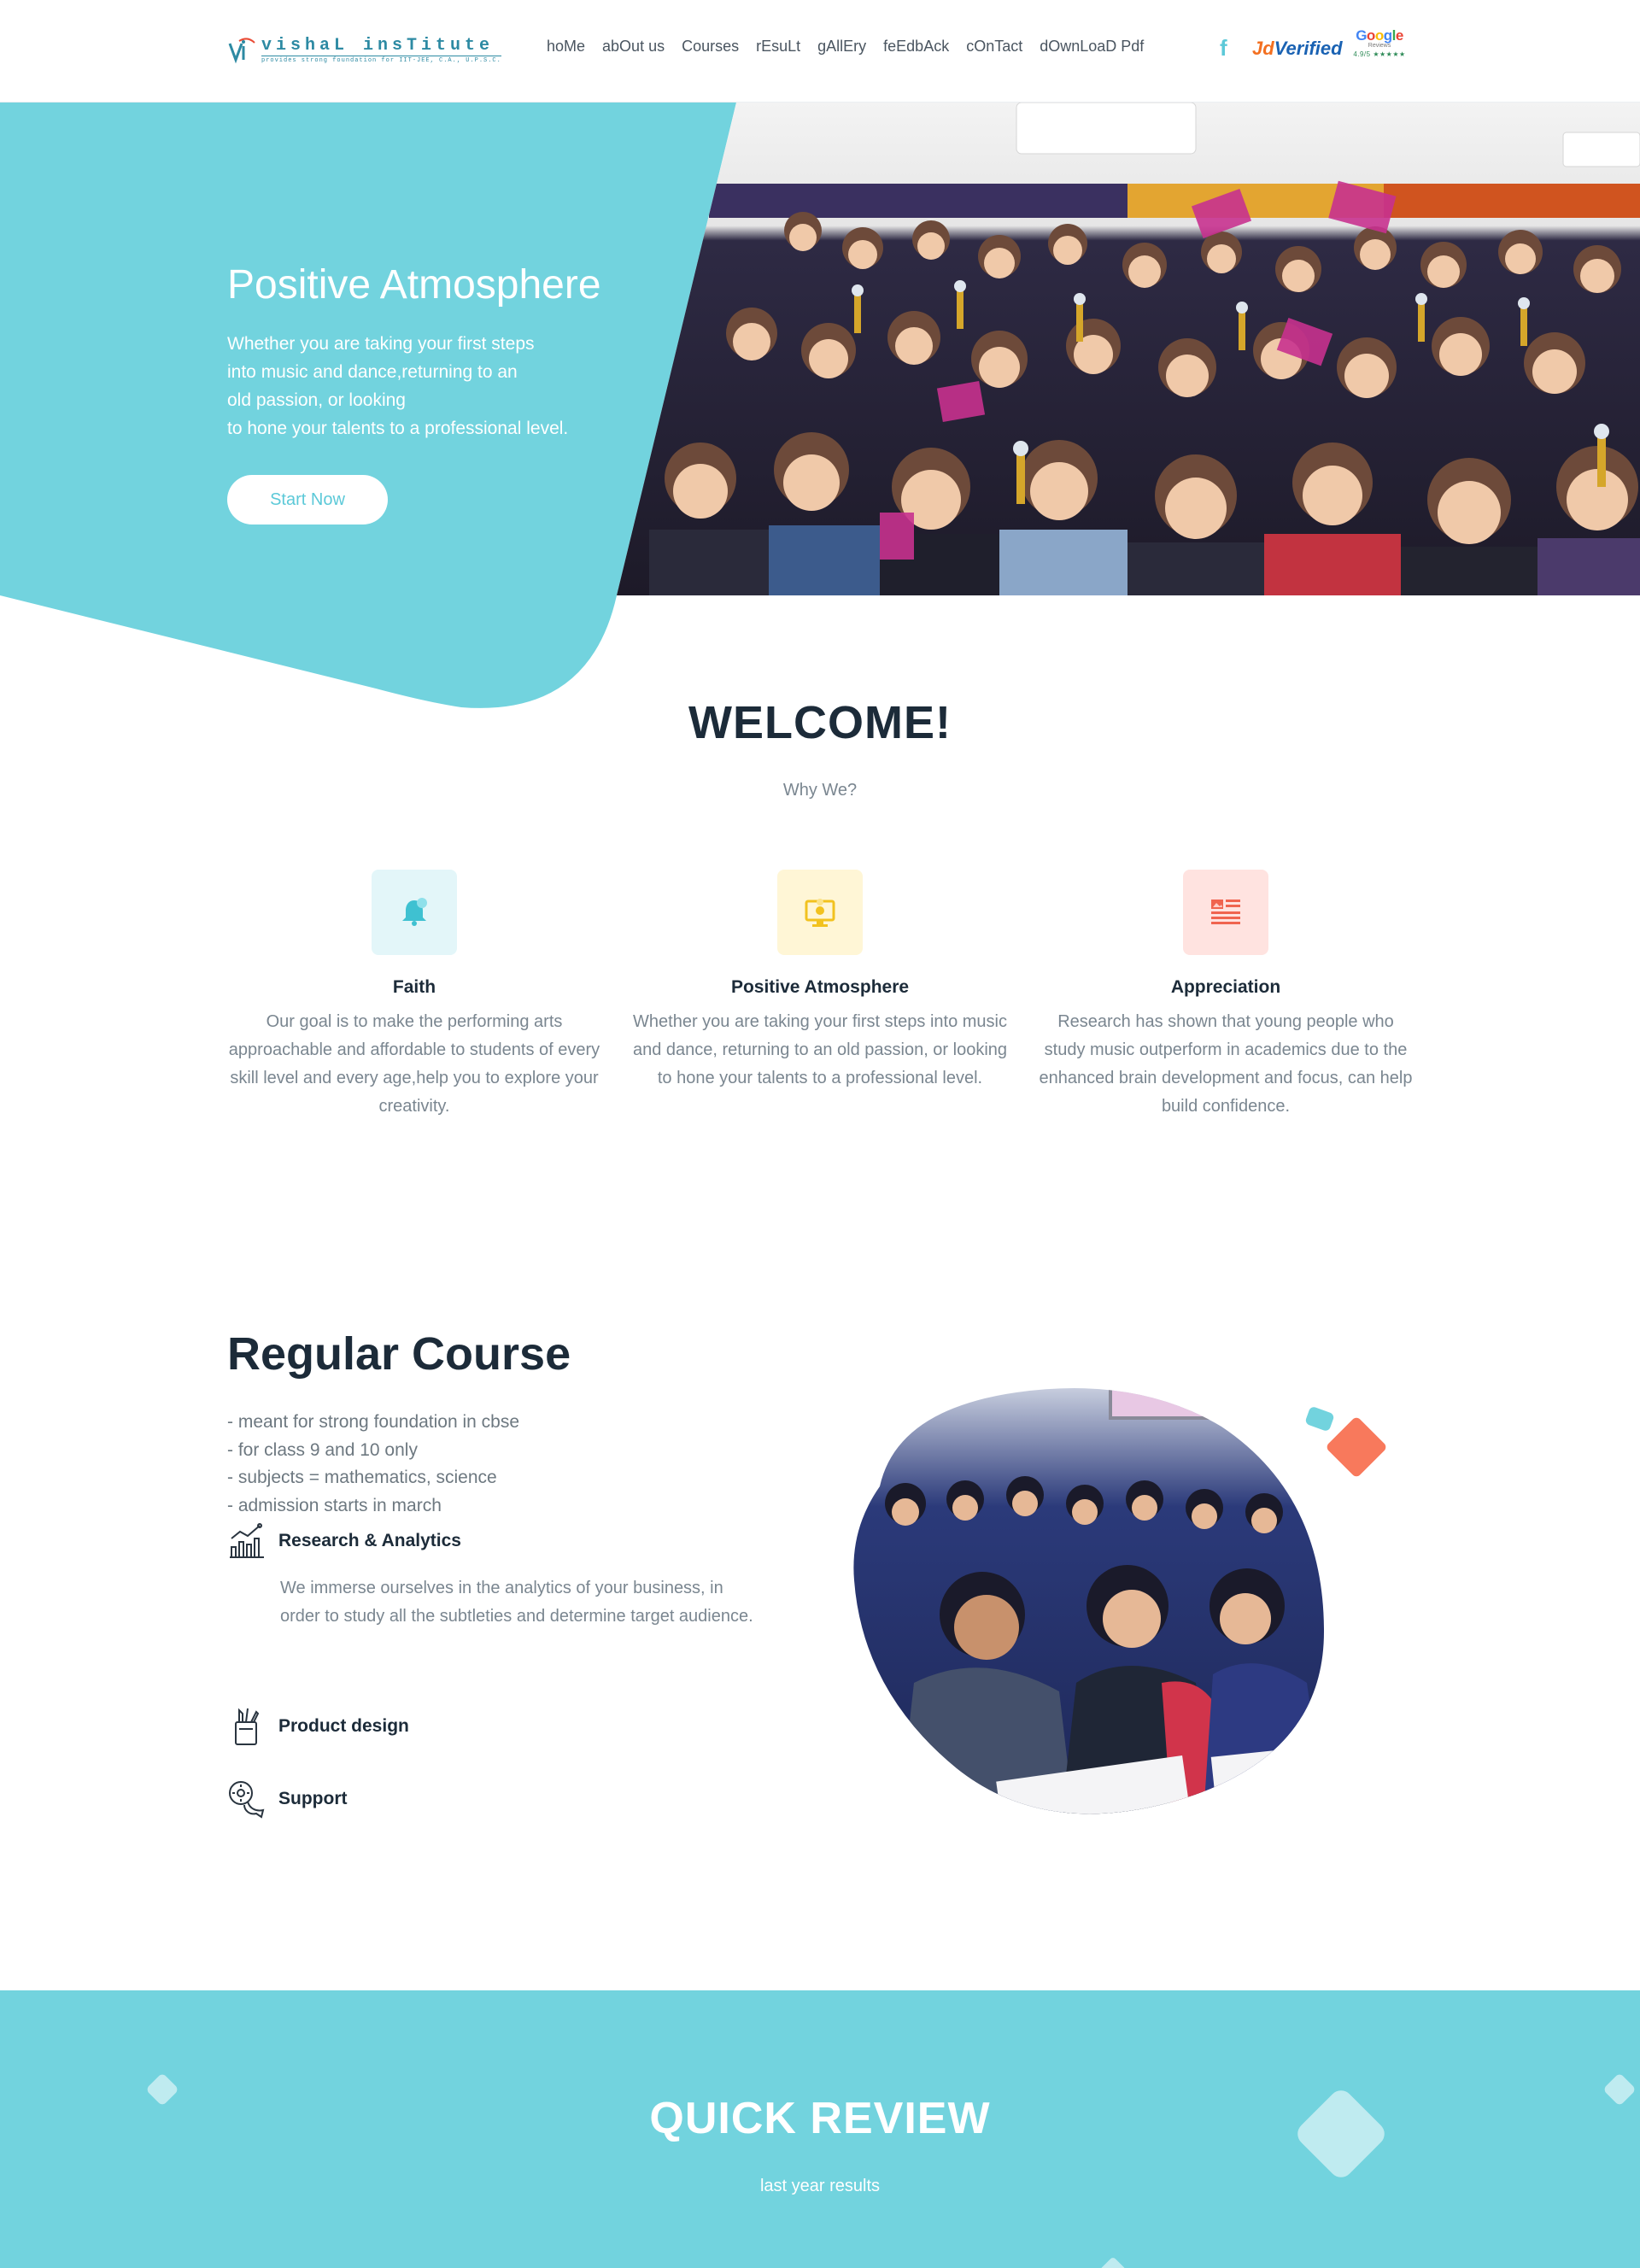  I want to click on welcome-title: WELCOME!, so click(820, 722).